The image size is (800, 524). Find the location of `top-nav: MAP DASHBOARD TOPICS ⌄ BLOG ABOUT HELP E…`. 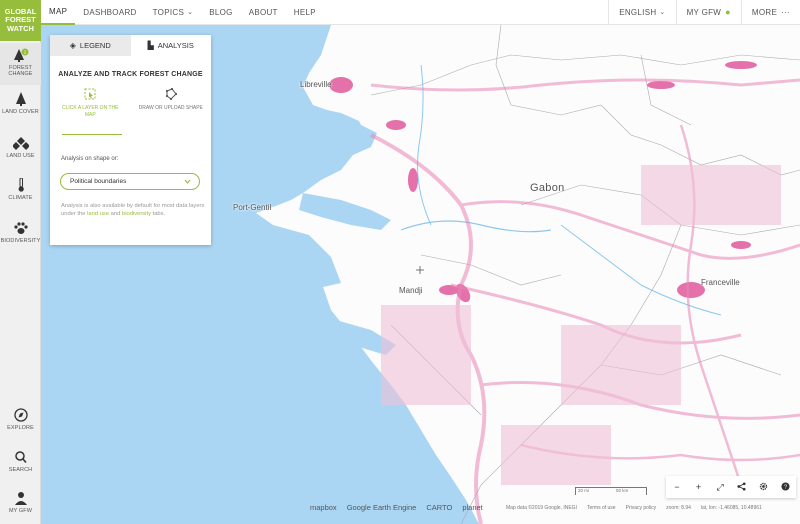

top-nav: MAP DASHBOARD TOPICS ⌄ BLOG ABOUT HELP E… is located at coordinates (420, 12).